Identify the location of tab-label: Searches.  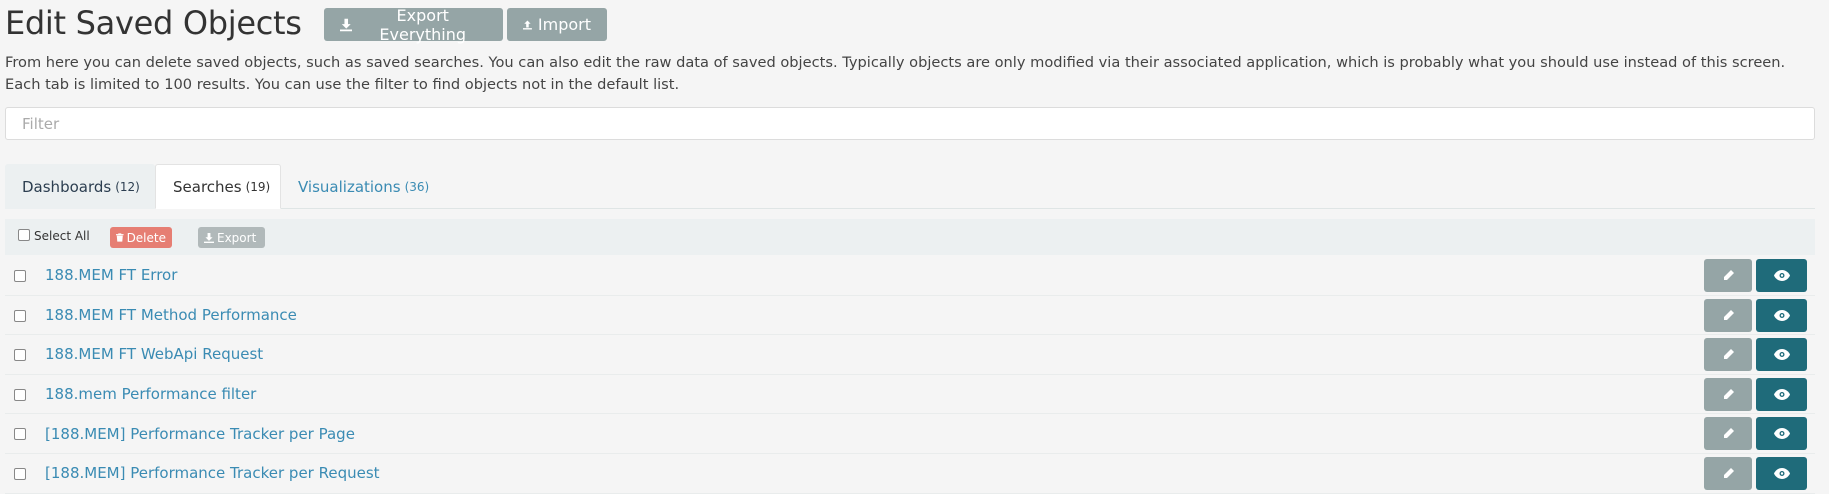
(207, 186).